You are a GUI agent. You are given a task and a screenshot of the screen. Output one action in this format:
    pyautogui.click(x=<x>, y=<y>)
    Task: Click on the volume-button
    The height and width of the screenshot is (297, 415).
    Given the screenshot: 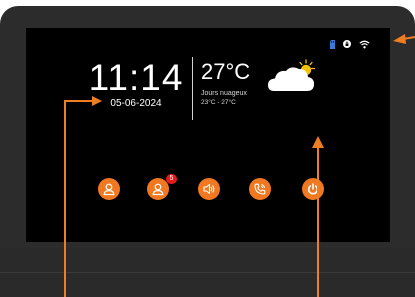 What is the action you would take?
    pyautogui.click(x=209, y=189)
    